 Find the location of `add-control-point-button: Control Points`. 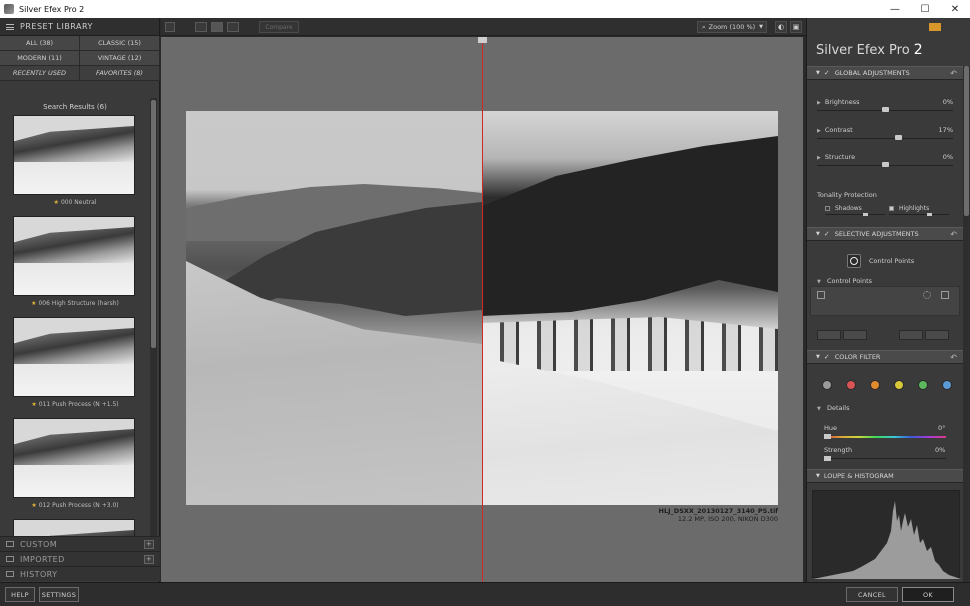

add-control-point-button: Control Points is located at coordinates (880, 261).